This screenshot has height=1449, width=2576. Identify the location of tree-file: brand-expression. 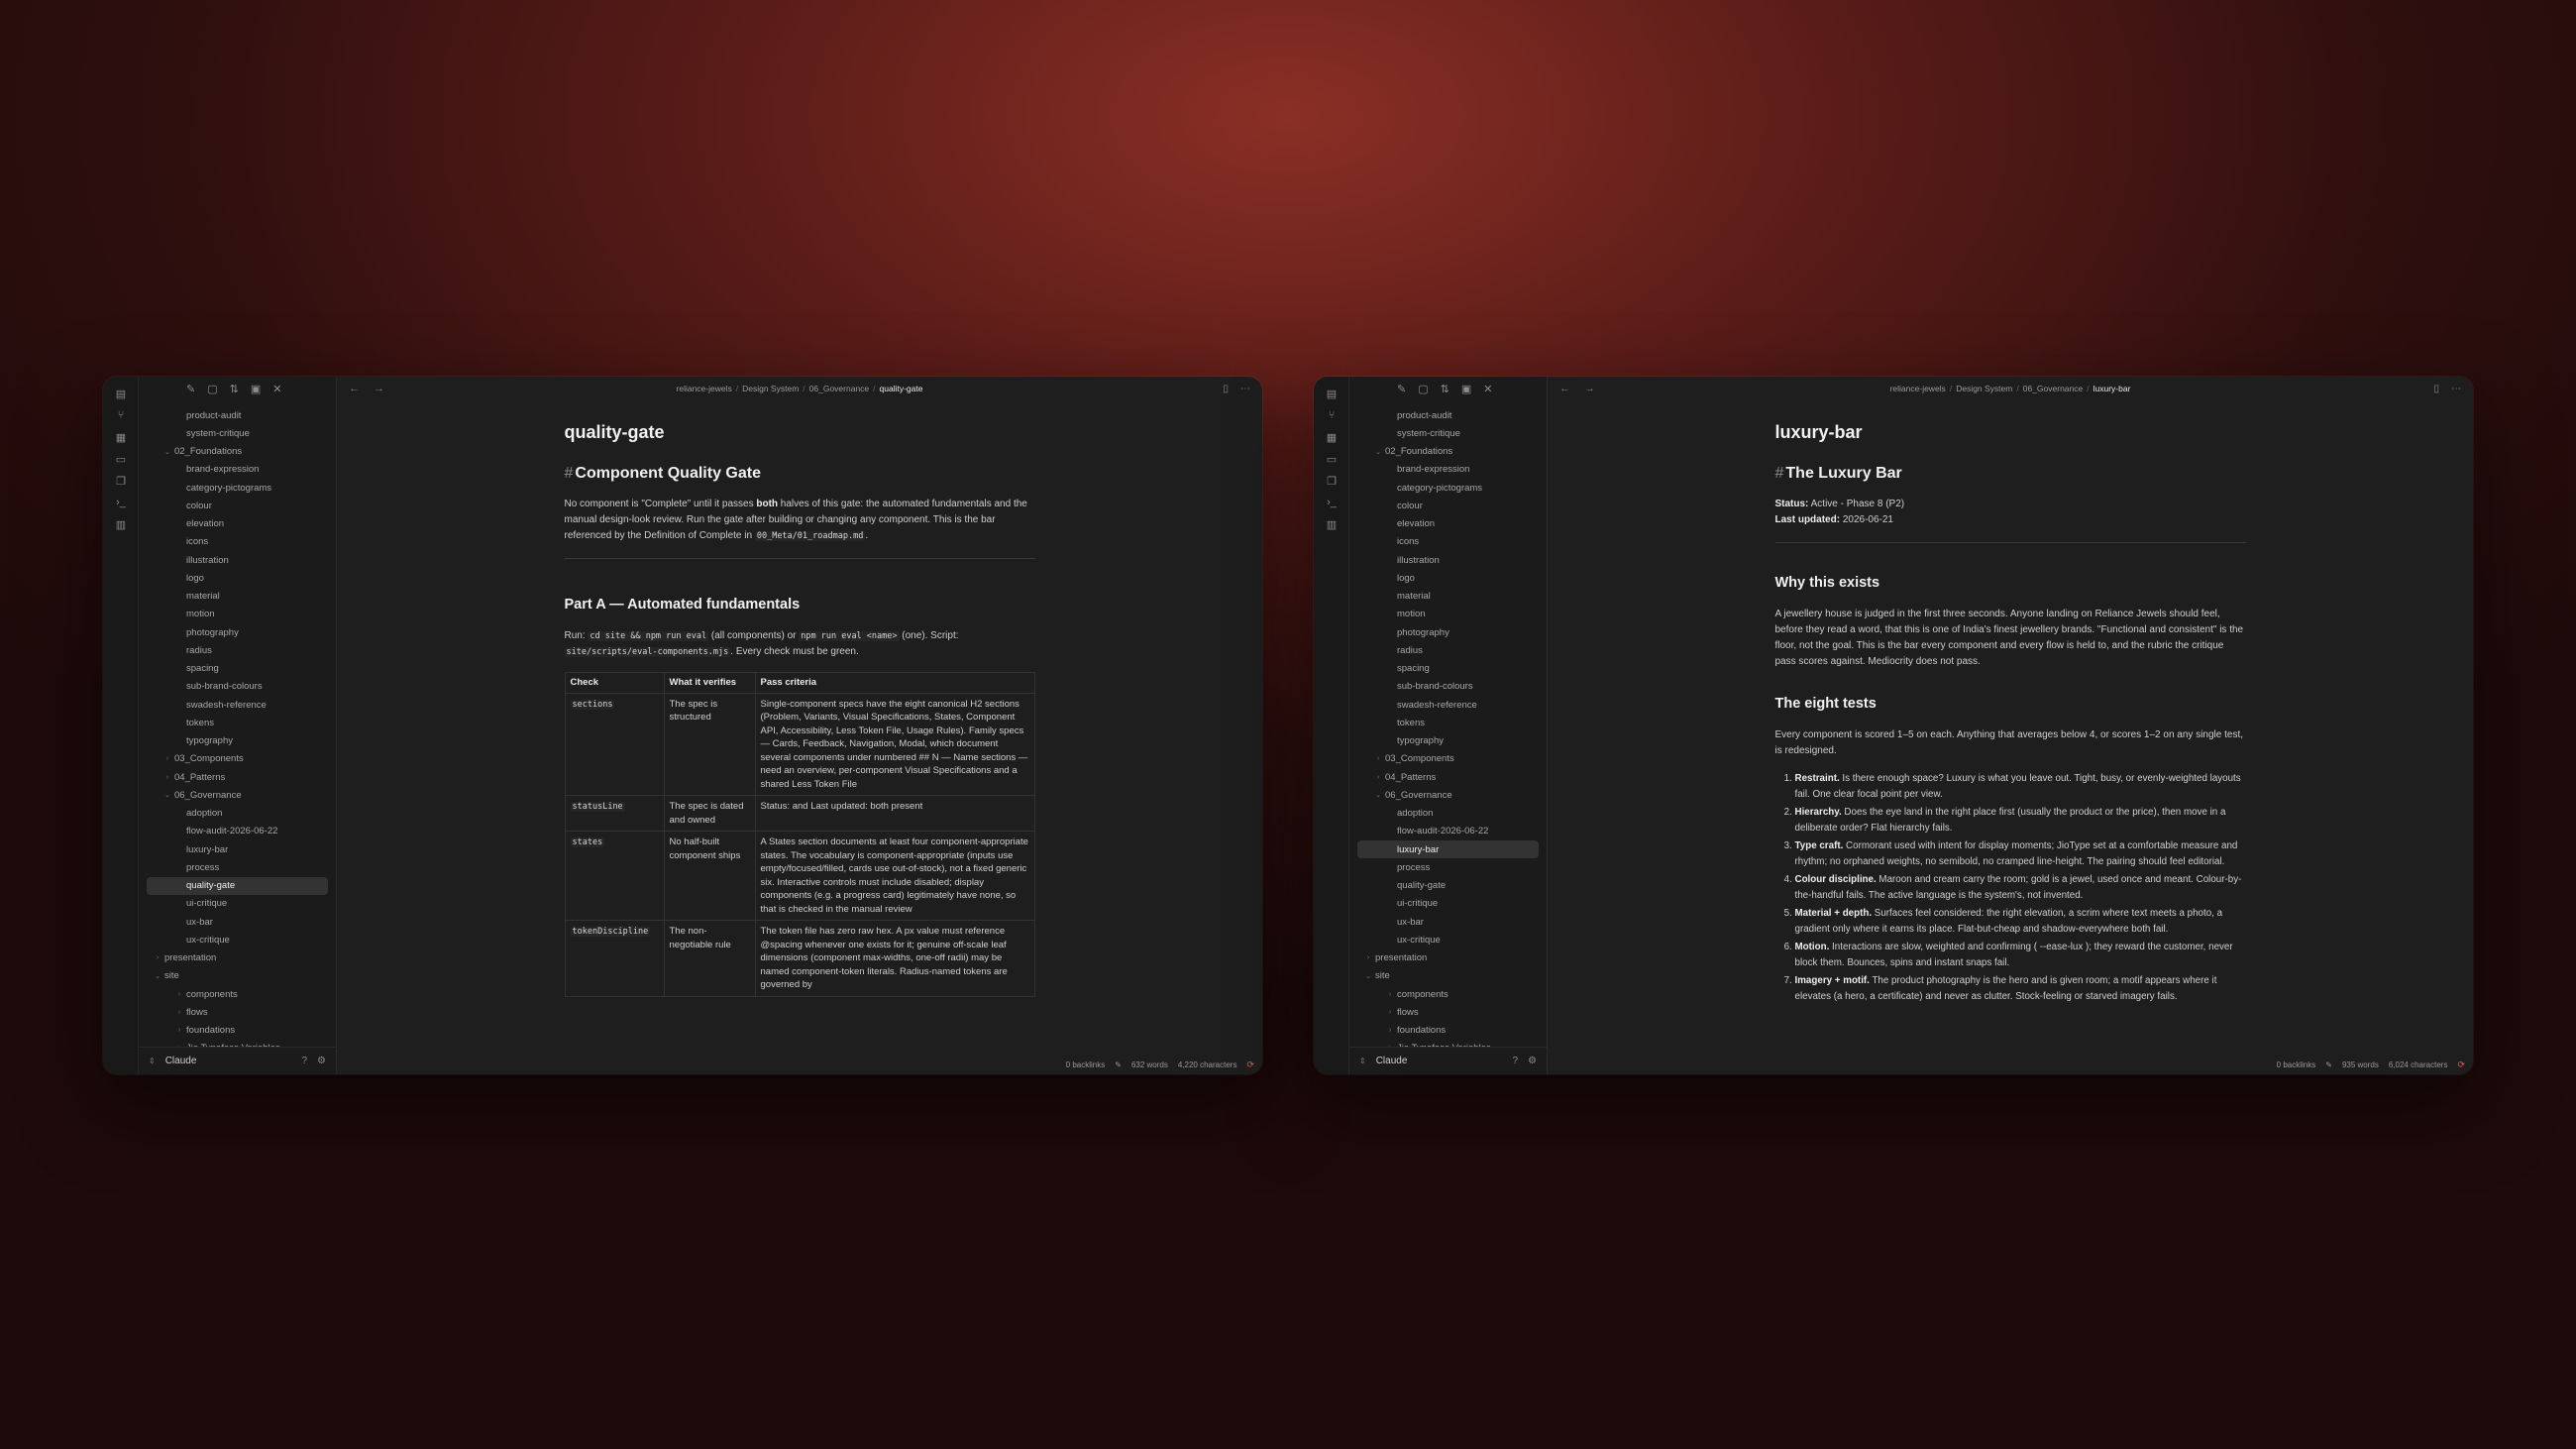
(237, 470).